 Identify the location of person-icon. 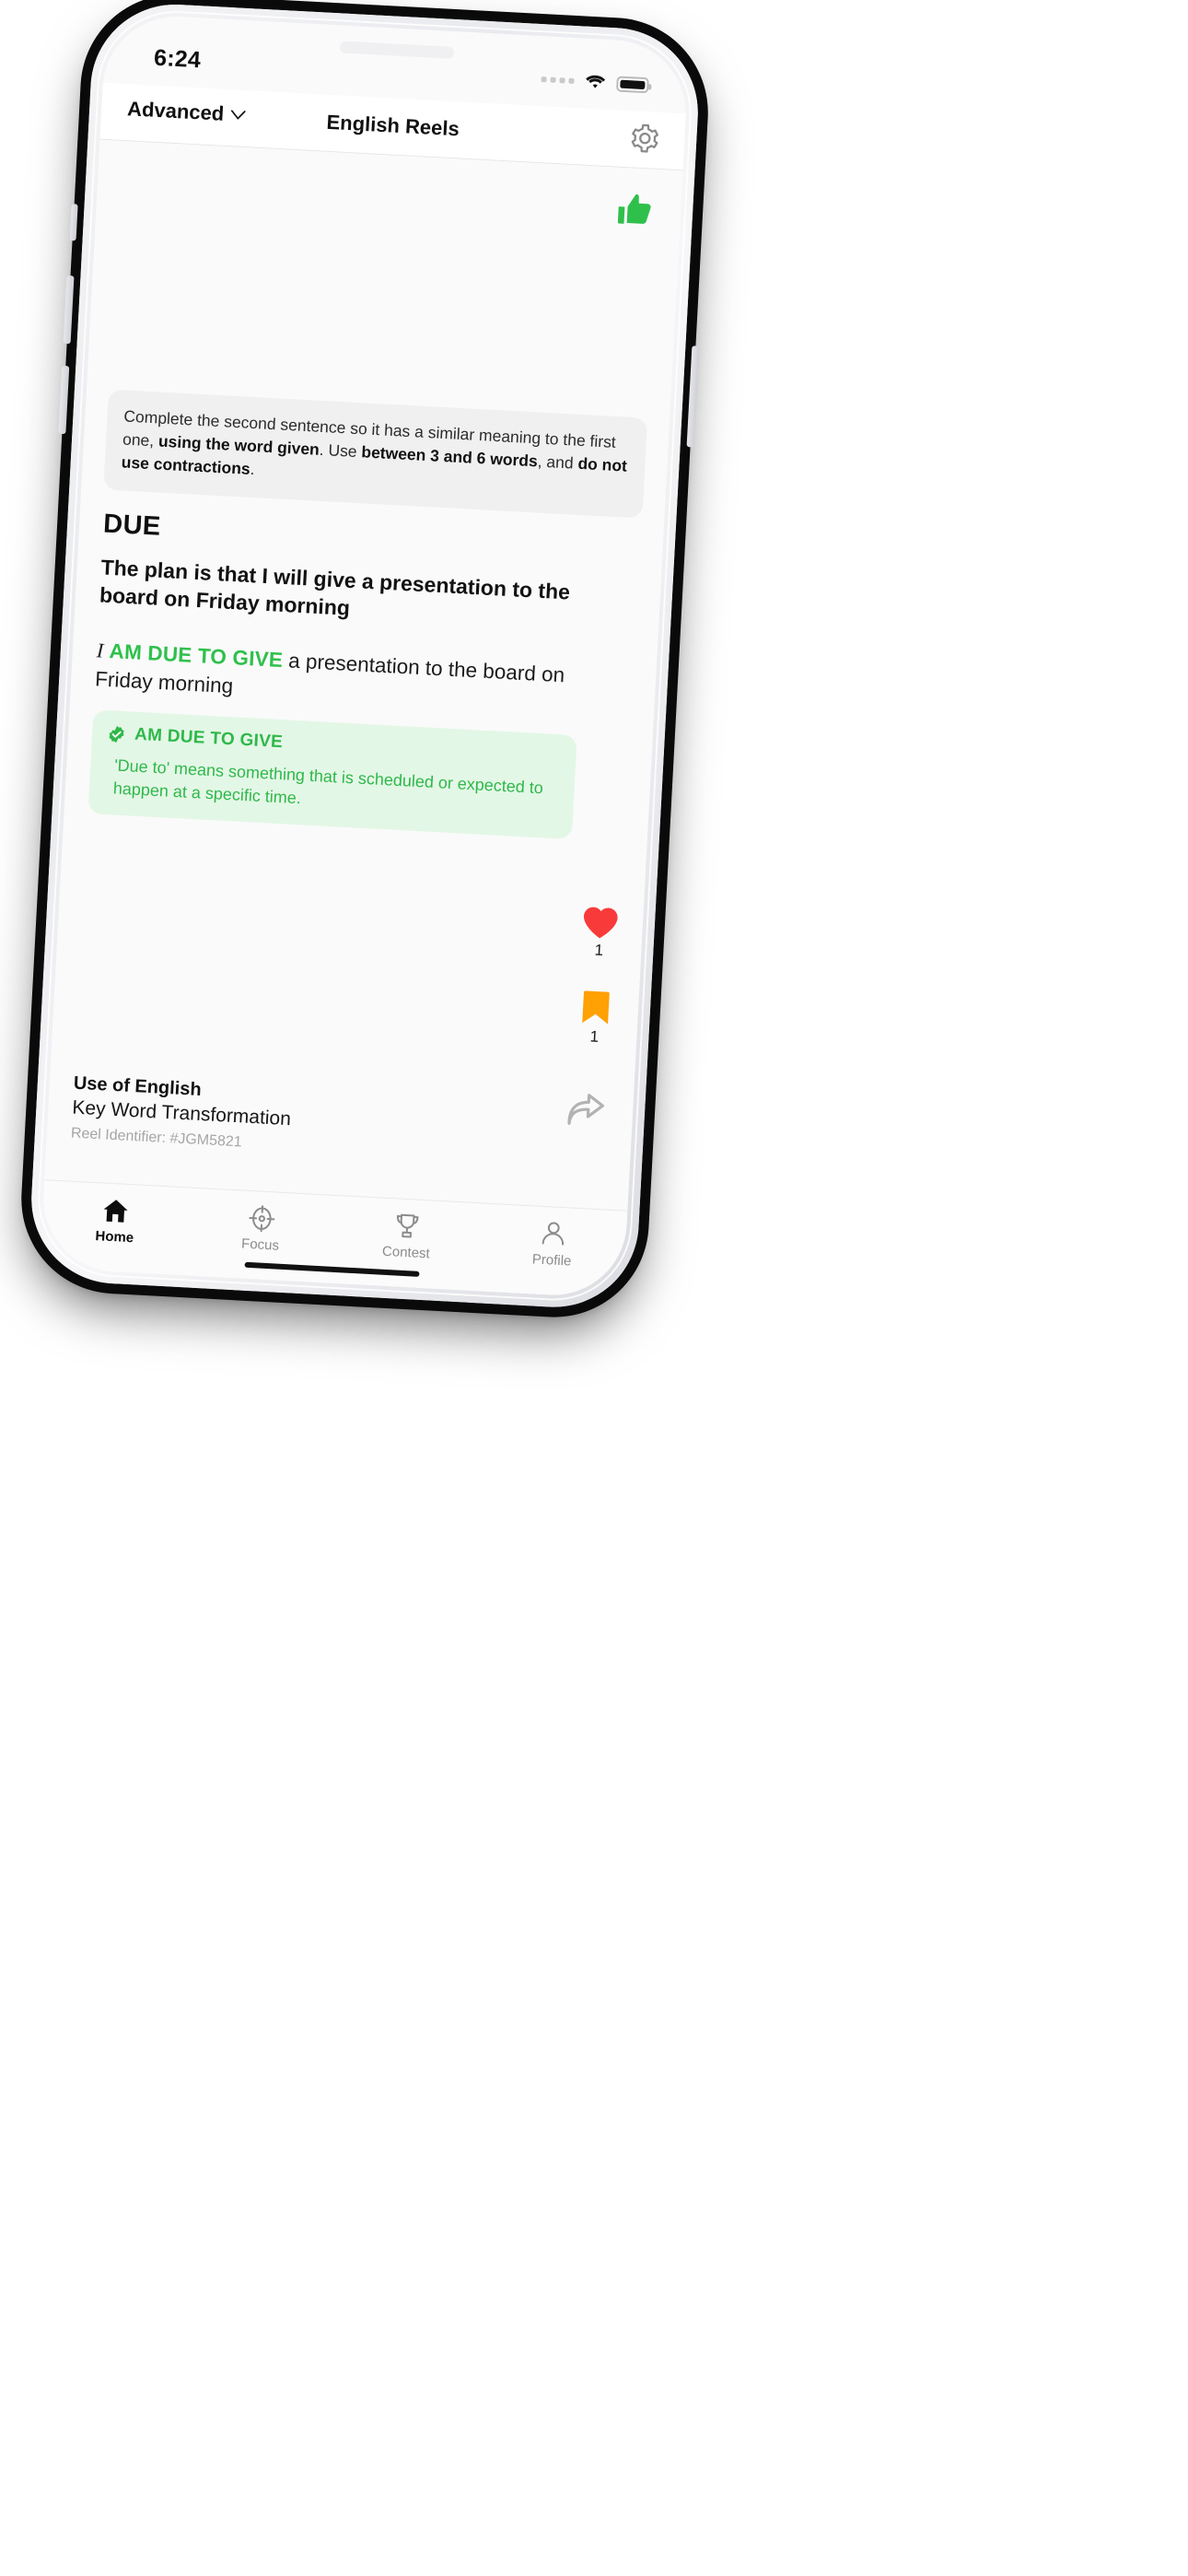
(553, 1234).